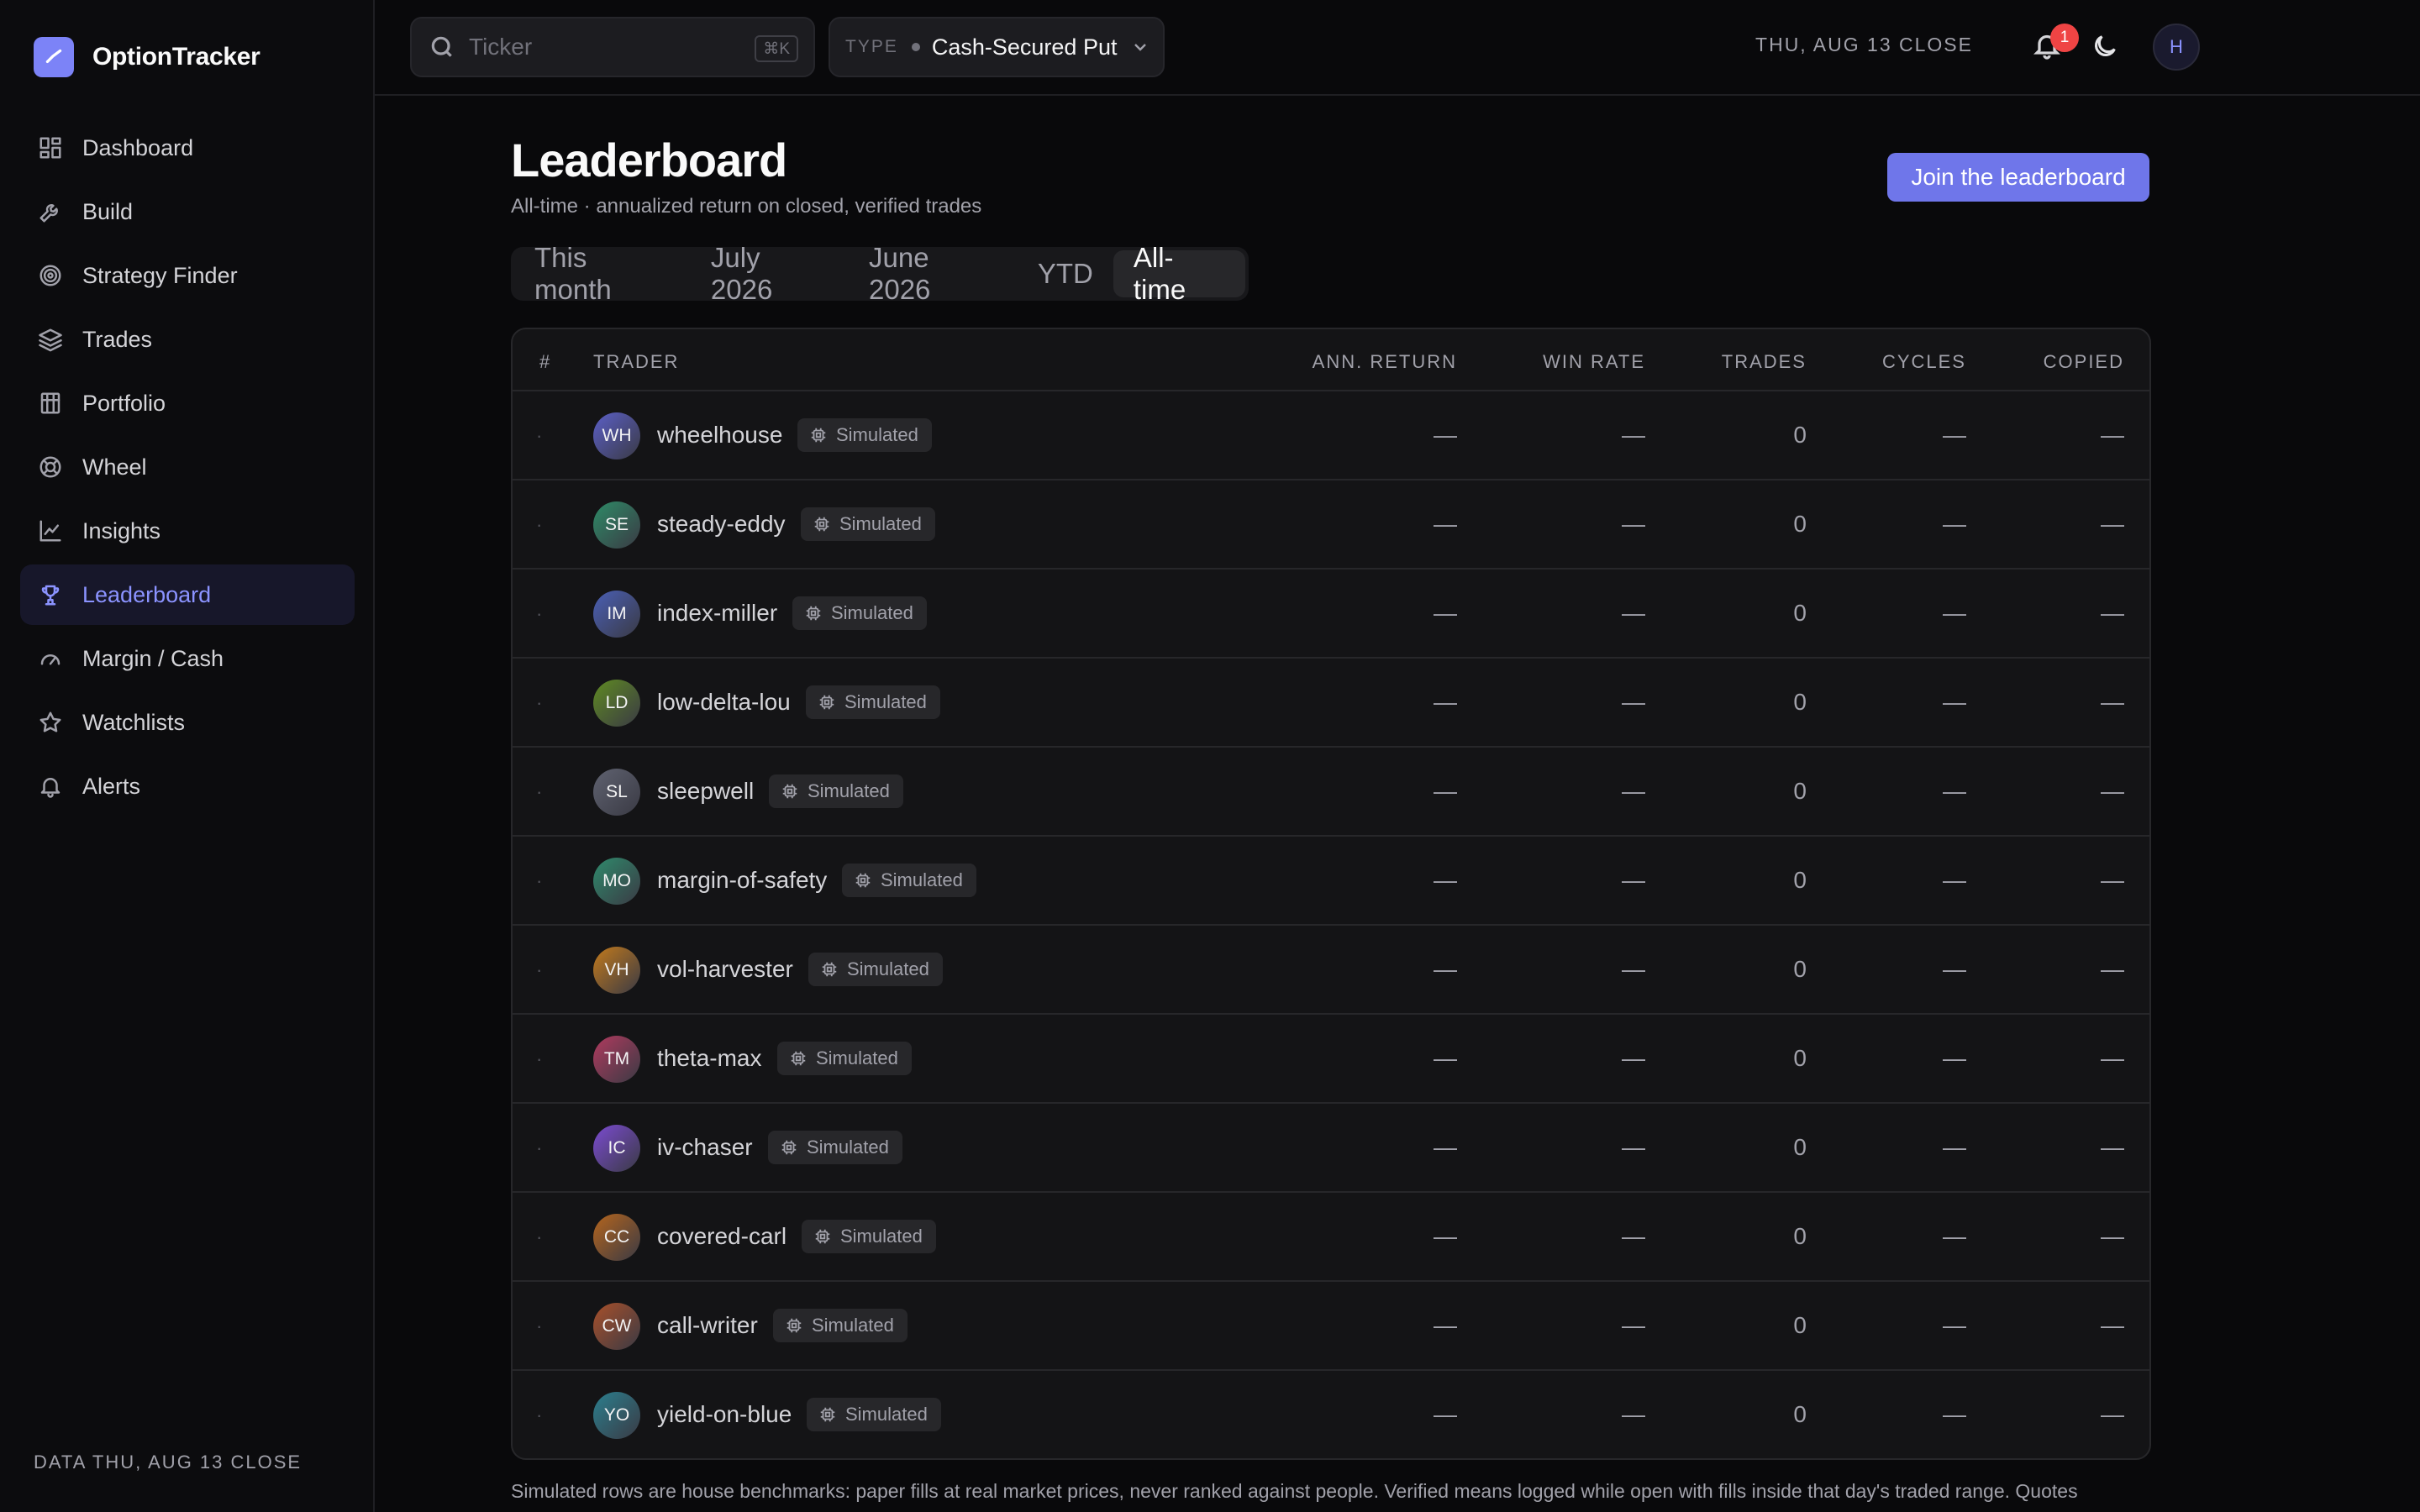  Describe the element at coordinates (1331, 1237) in the screenshot. I see `table-row: · CC covered-carl Simulated — — 0 — —` at that location.